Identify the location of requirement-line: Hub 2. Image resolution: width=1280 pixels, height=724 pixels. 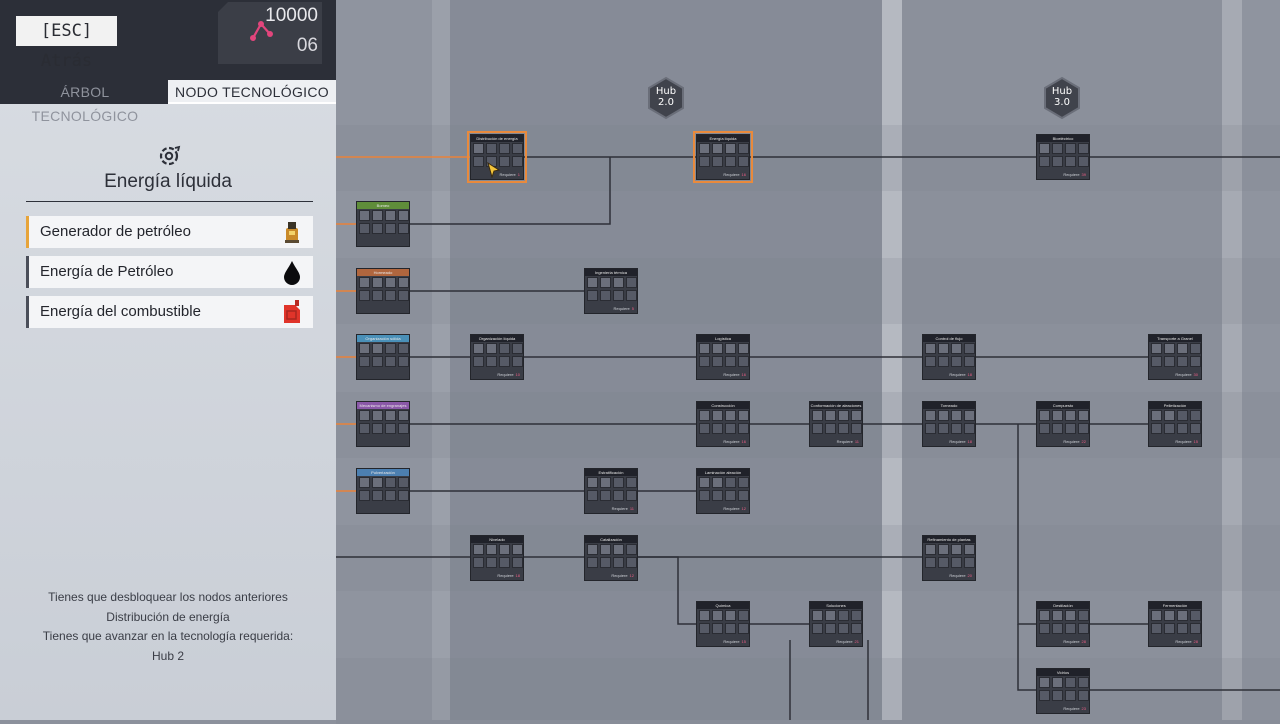
(168, 655).